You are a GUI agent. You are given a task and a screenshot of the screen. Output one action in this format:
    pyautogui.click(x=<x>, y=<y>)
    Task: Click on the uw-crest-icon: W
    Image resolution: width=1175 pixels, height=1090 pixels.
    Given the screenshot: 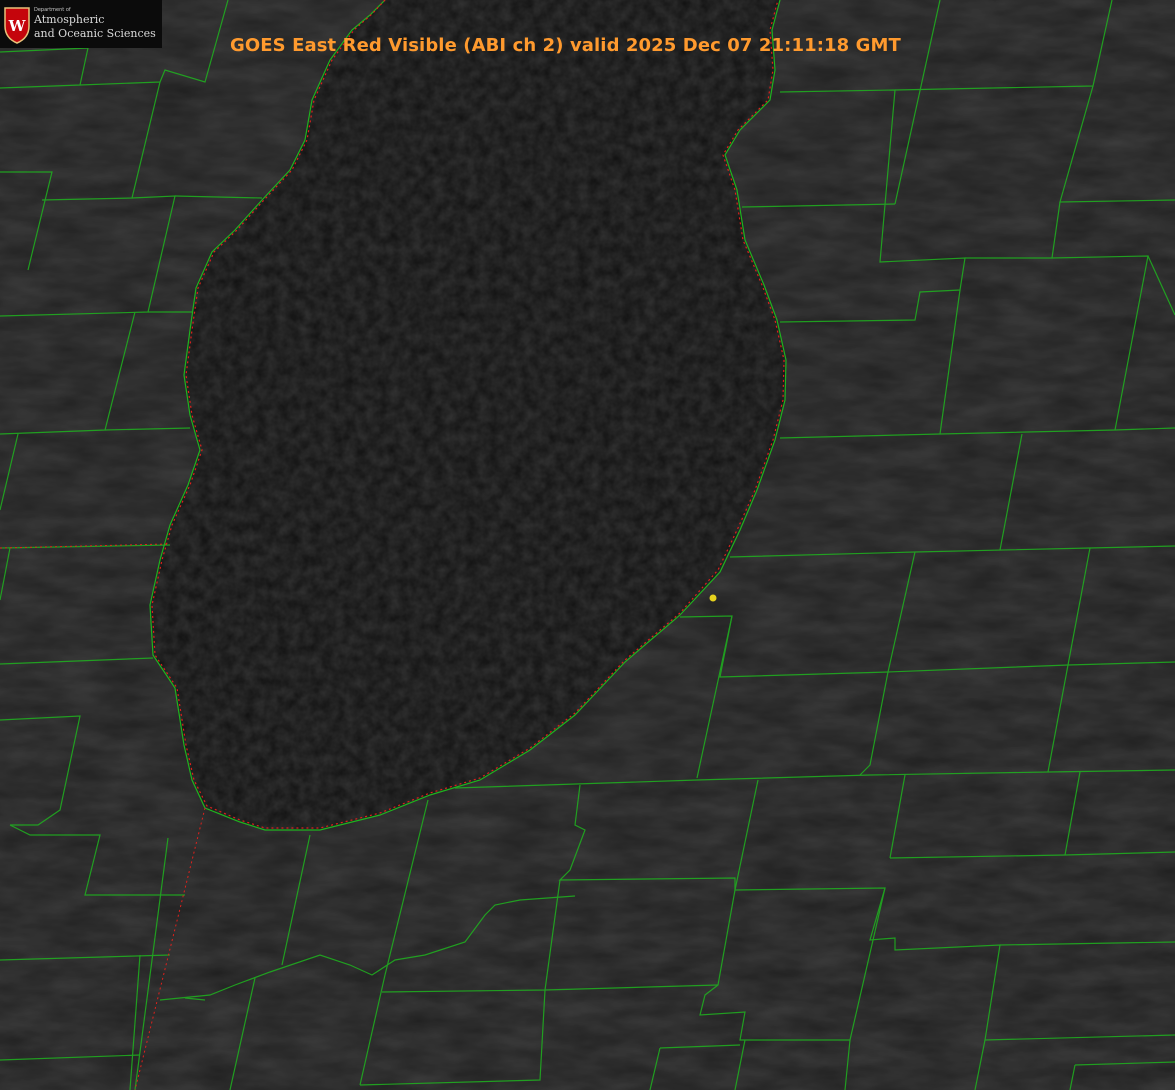 What is the action you would take?
    pyautogui.click(x=17, y=25)
    